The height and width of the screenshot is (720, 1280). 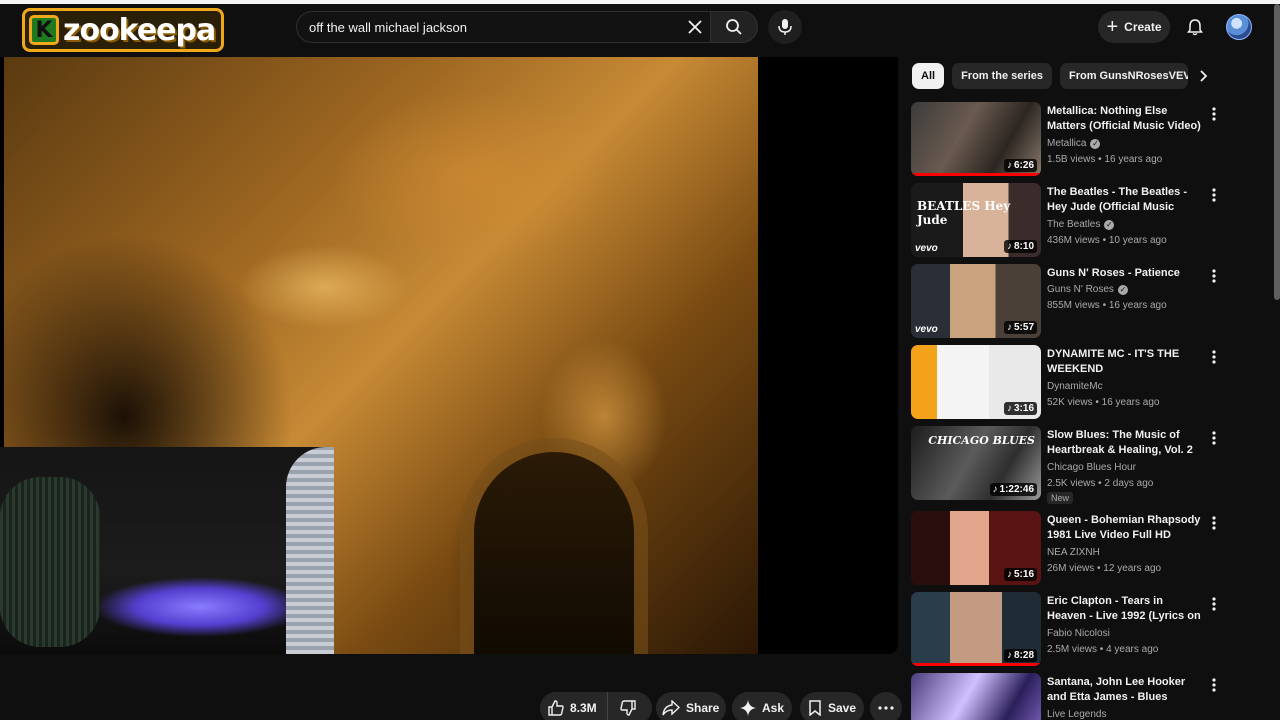 I want to click on channel-name: Fabio Nicolosi, so click(x=1078, y=633).